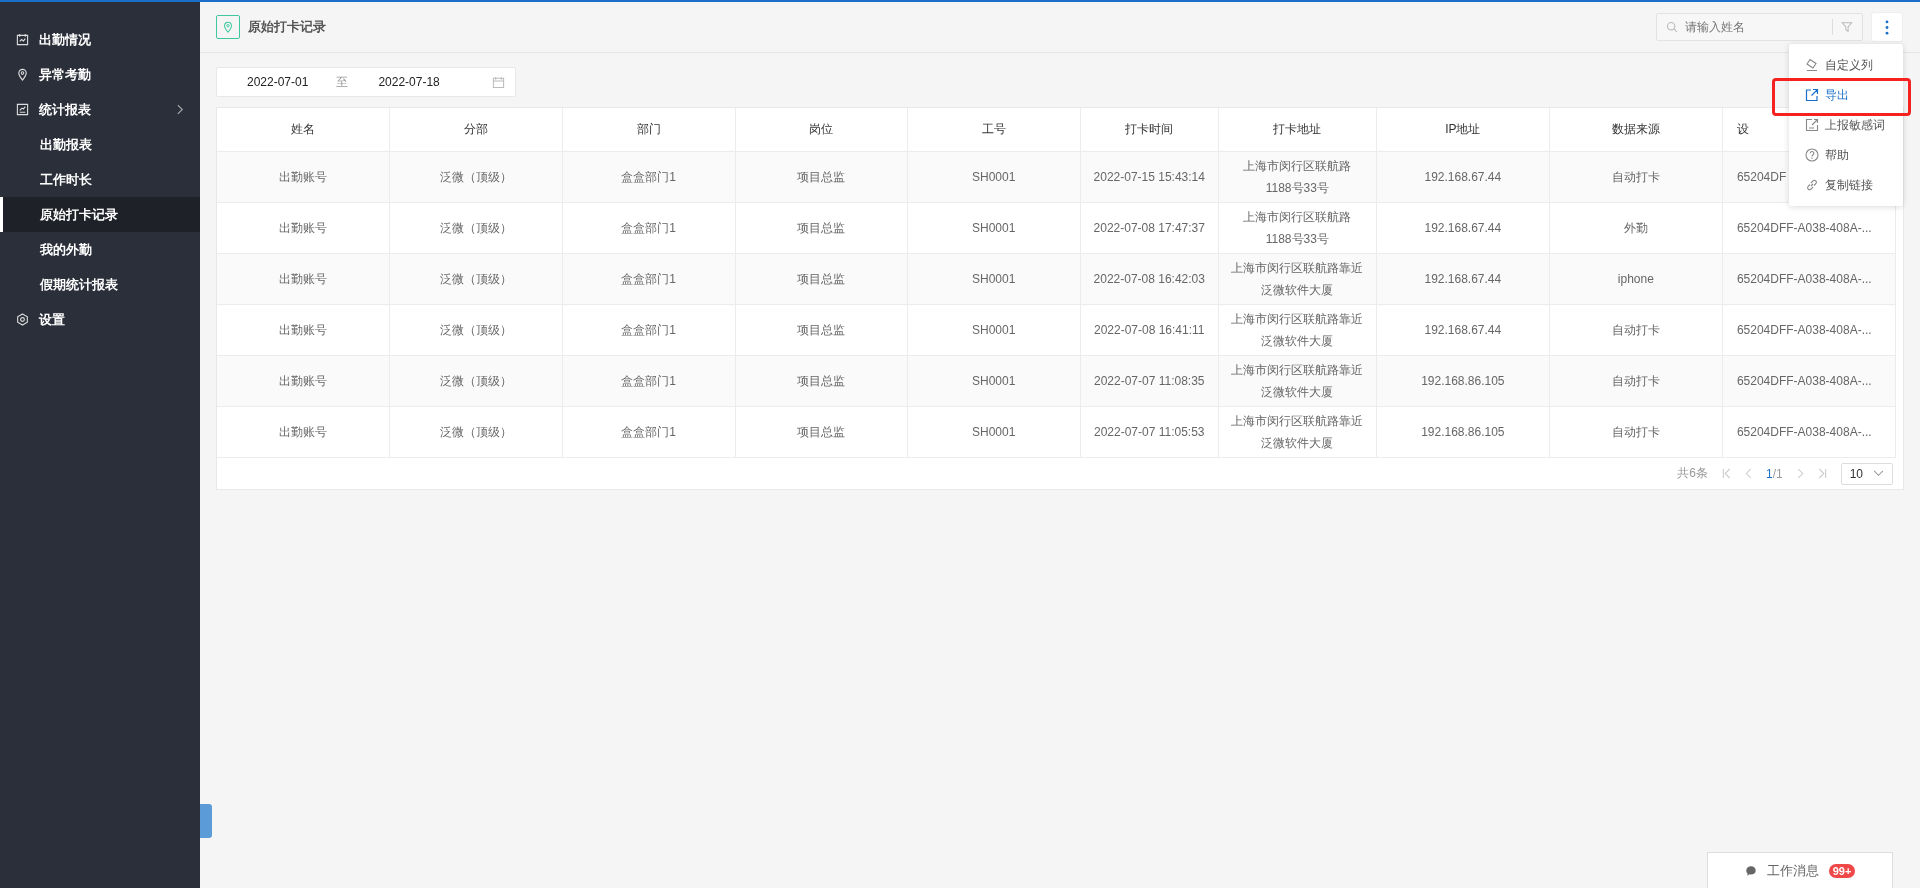 The width and height of the screenshot is (1920, 888). What do you see at coordinates (1149, 177) in the screenshot?
I see `table-cell: 2022-07-15 15:43:14` at bounding box center [1149, 177].